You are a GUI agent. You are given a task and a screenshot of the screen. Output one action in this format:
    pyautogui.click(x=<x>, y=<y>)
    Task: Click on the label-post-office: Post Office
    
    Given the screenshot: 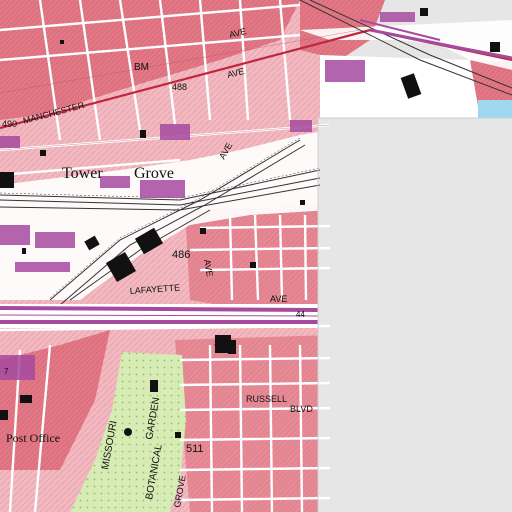 What is the action you would take?
    pyautogui.click(x=33, y=438)
    